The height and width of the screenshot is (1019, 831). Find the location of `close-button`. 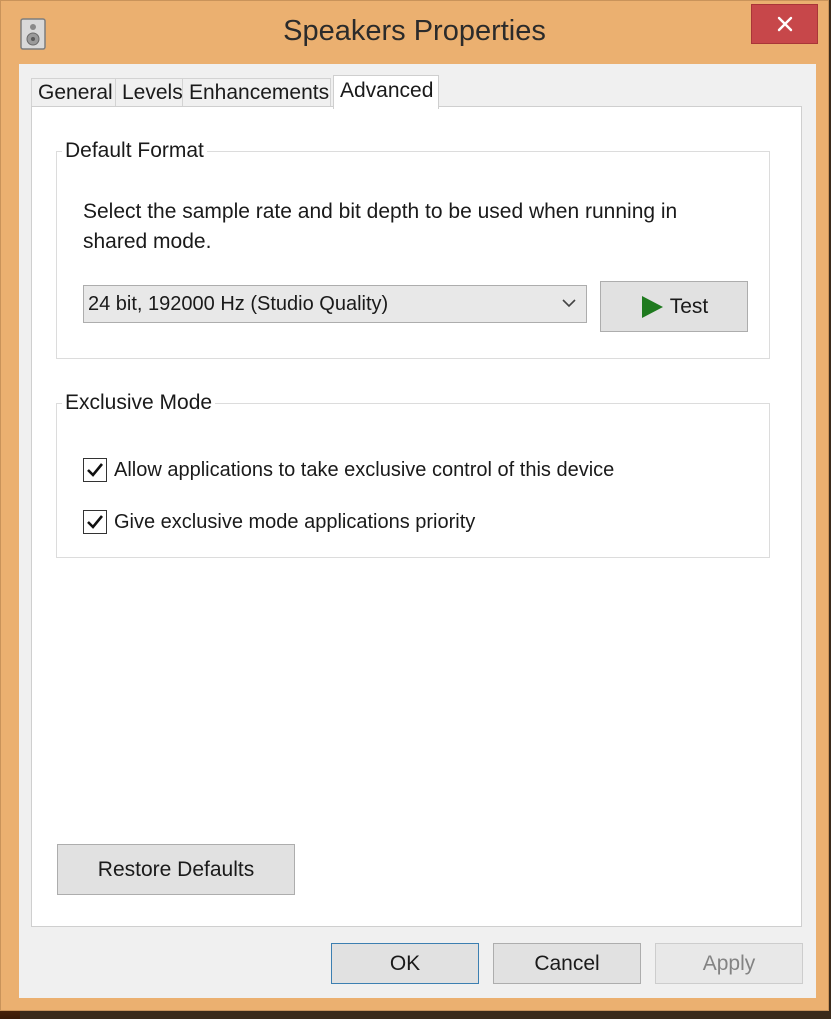

close-button is located at coordinates (784, 24).